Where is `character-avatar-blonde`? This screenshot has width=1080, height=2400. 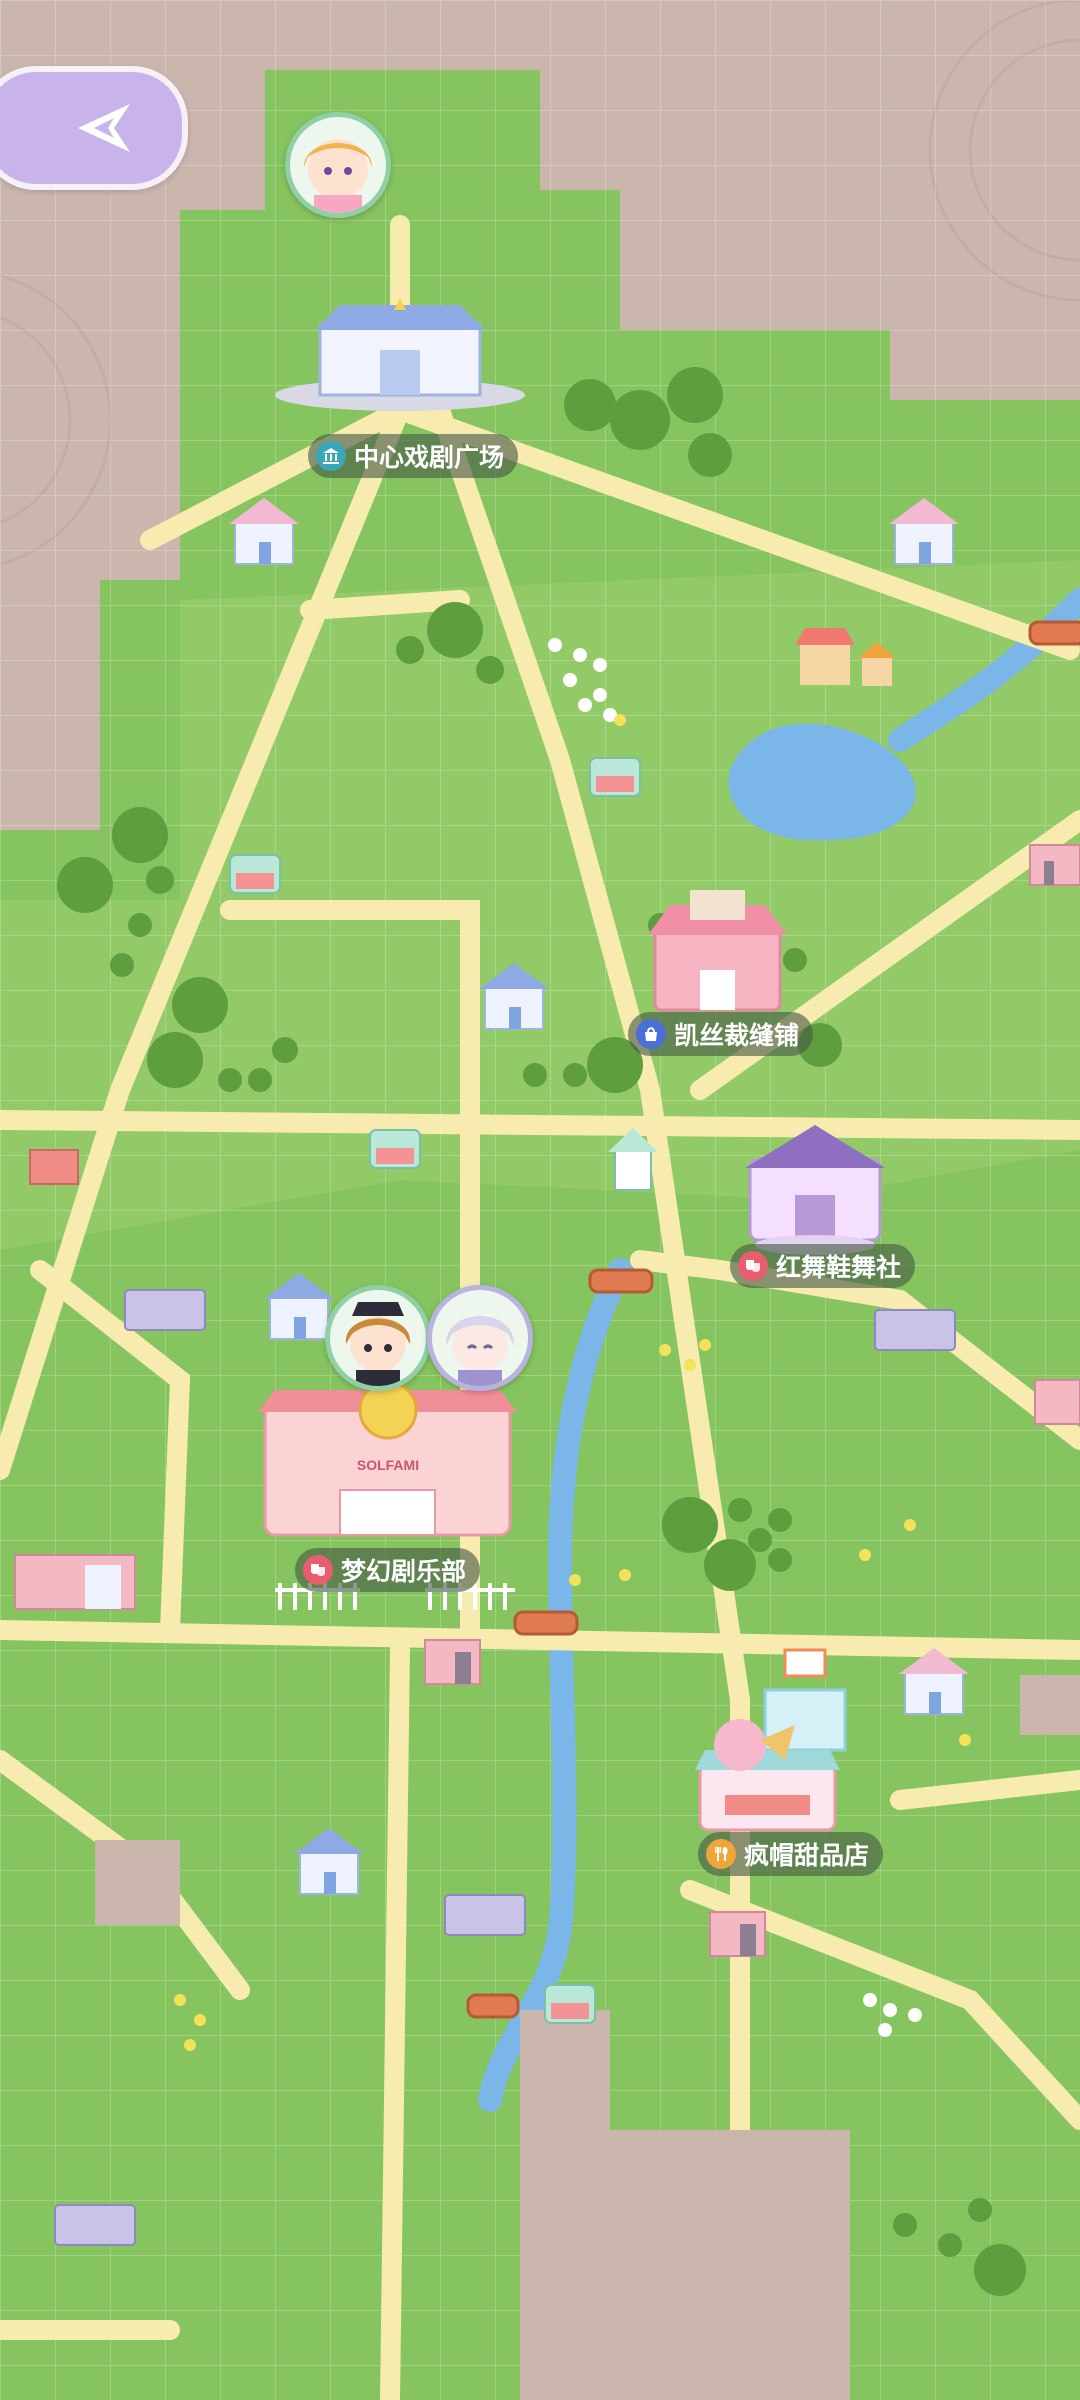 character-avatar-blonde is located at coordinates (338, 165).